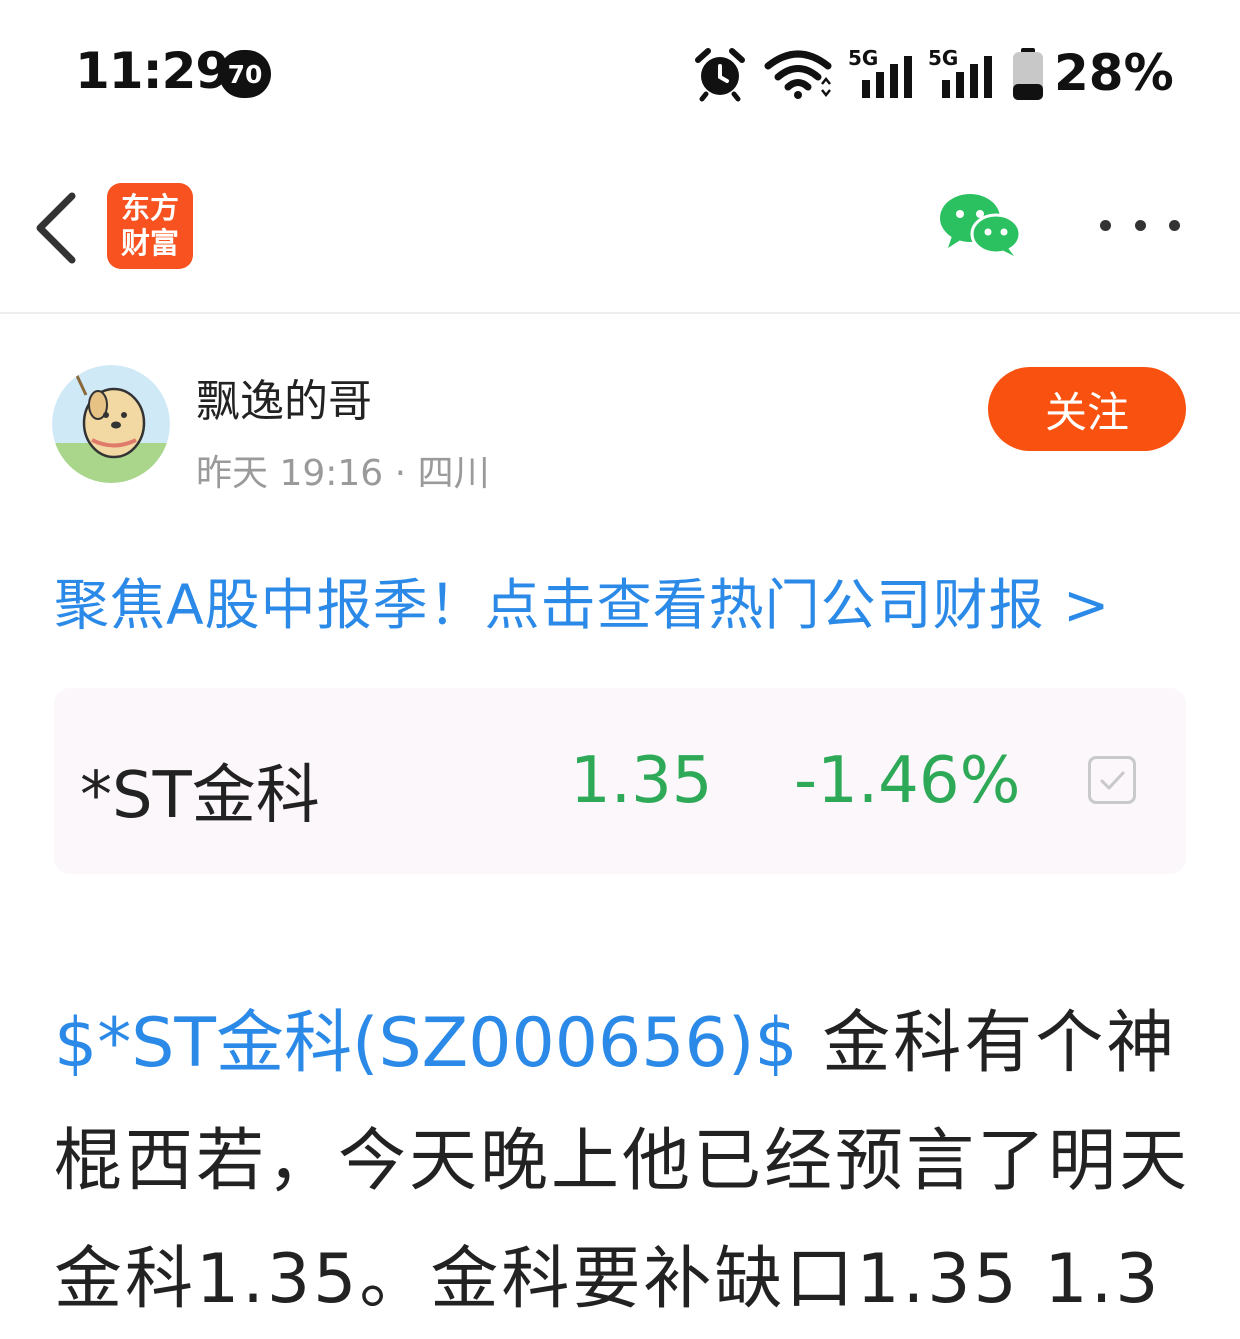 The width and height of the screenshot is (1240, 1339). What do you see at coordinates (111, 424) in the screenshot?
I see `author-avatar` at bounding box center [111, 424].